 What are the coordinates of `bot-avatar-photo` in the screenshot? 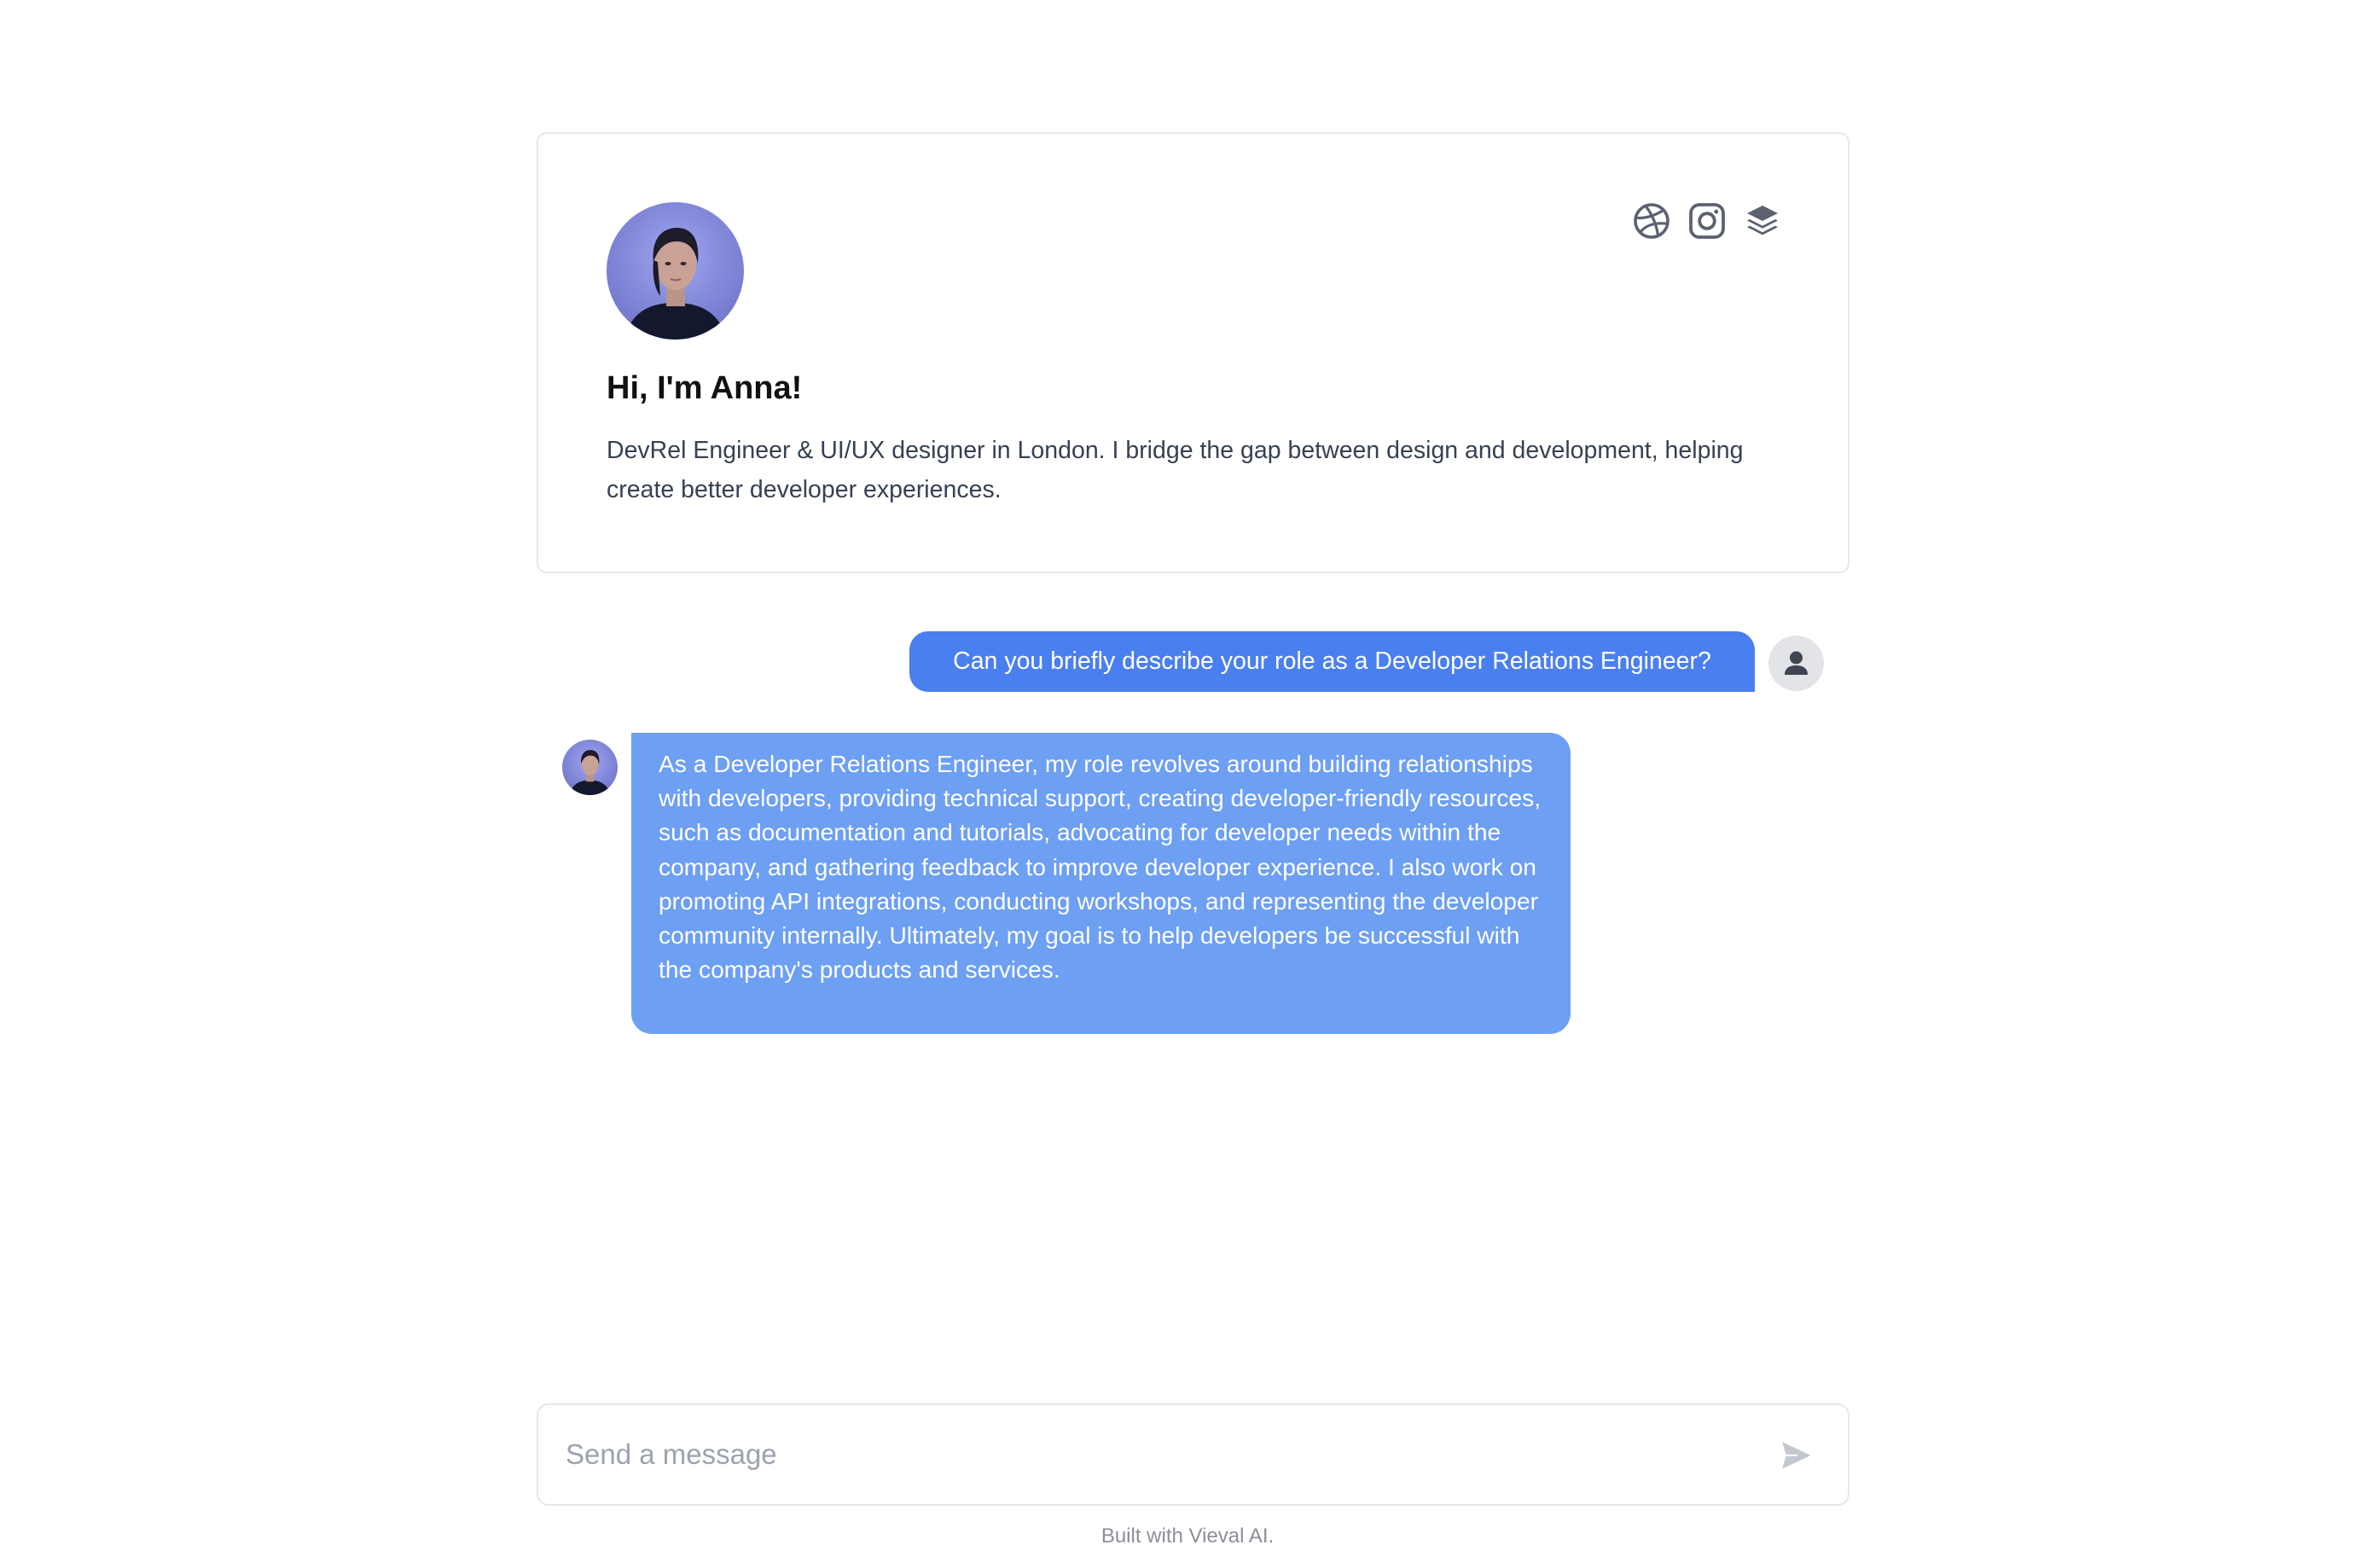 It's located at (590, 767).